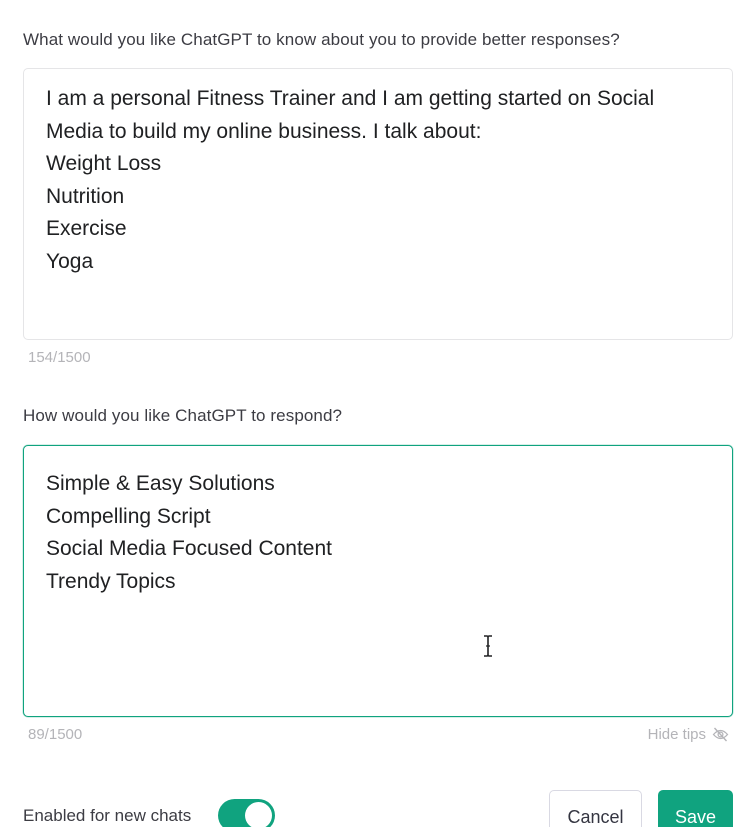 The height and width of the screenshot is (827, 755). Describe the element at coordinates (59, 357) in the screenshot. I see `about-you-char-counter: 154/1500` at that location.